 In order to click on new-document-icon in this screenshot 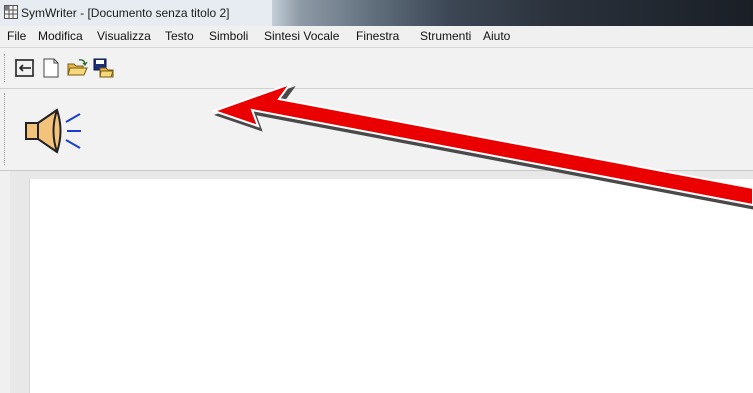, I will do `click(51, 68)`.